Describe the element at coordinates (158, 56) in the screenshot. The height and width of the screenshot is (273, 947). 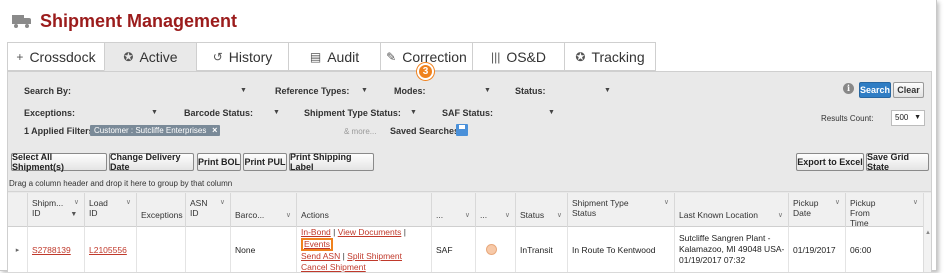
I see `tab-label: Active` at that location.